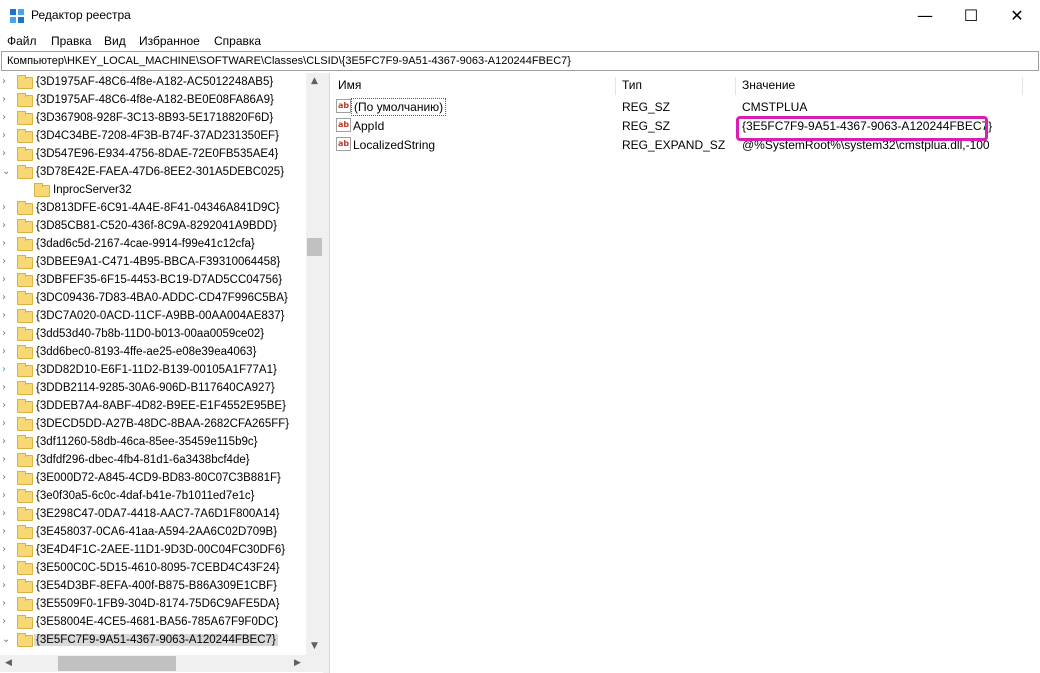  Describe the element at coordinates (399, 107) in the screenshot. I see `value-name: (По умолчанию)` at that location.